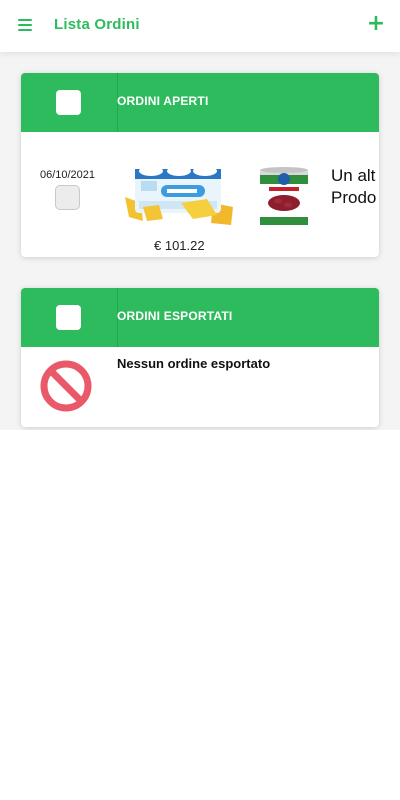  What do you see at coordinates (353, 187) in the screenshot?
I see `order-description: Un alt Prodo` at bounding box center [353, 187].